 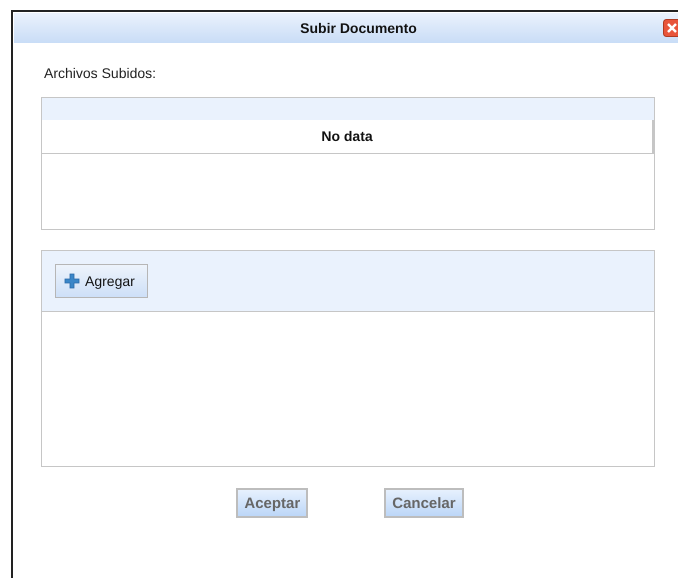 I want to click on add-button: Agregar, so click(x=101, y=281).